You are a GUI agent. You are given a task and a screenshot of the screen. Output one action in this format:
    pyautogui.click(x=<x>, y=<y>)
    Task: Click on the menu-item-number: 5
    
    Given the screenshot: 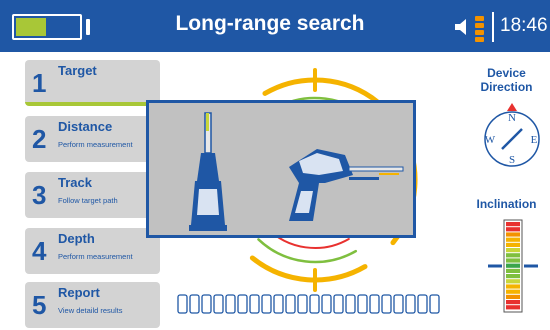 What is the action you would take?
    pyautogui.click(x=39, y=305)
    